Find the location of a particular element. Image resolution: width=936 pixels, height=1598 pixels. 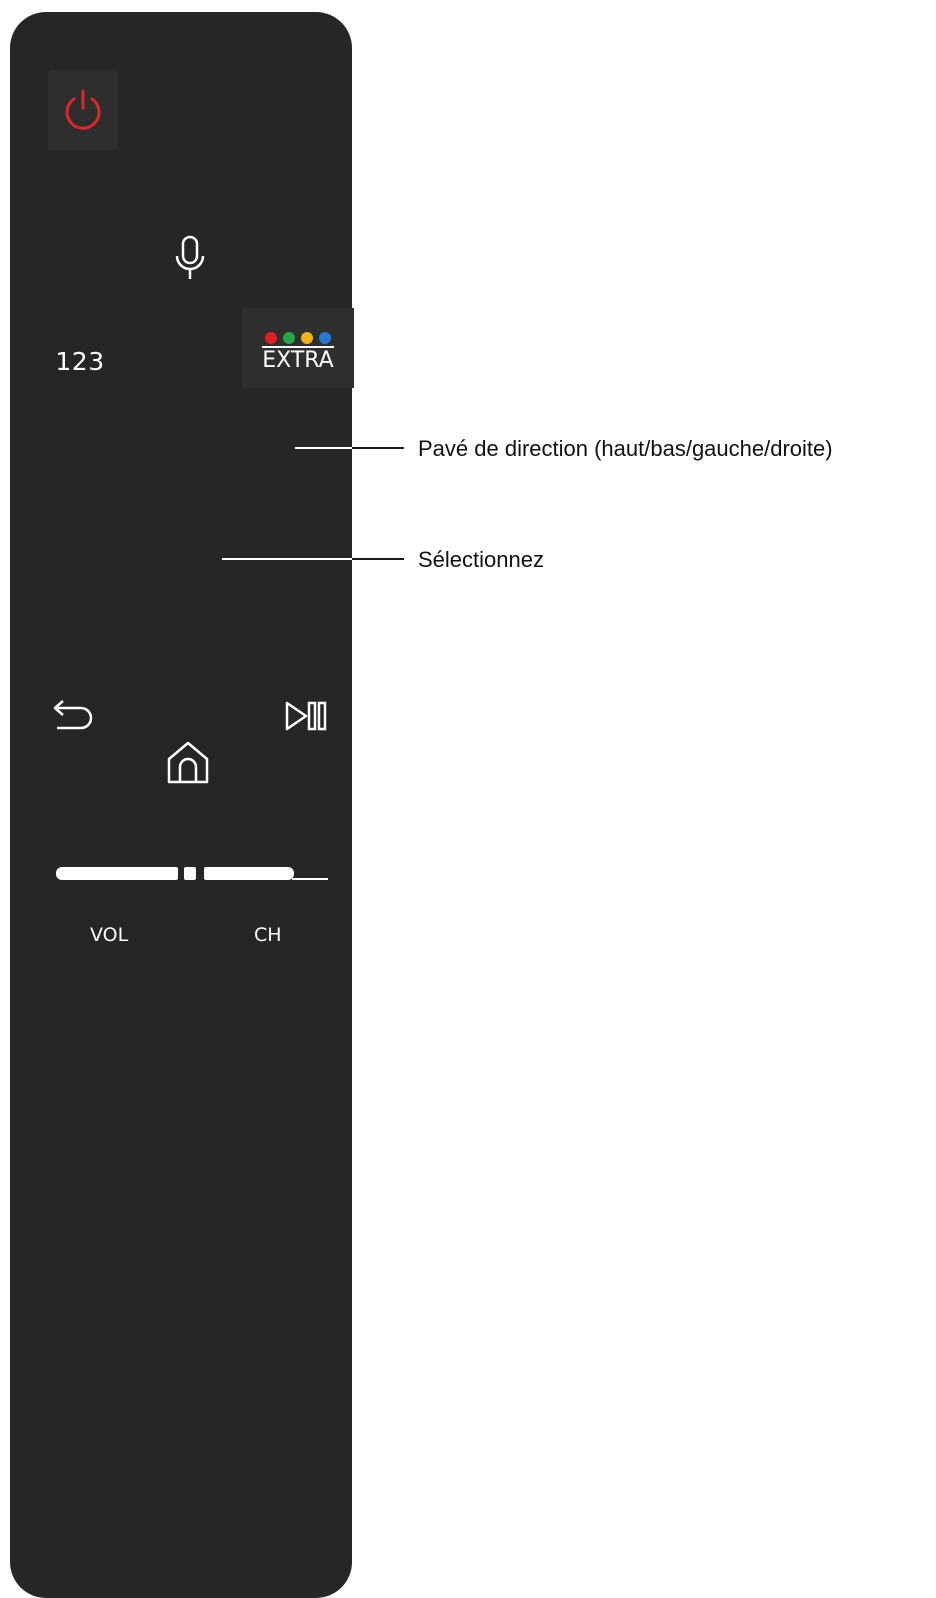

color-dots is located at coordinates (298, 338).